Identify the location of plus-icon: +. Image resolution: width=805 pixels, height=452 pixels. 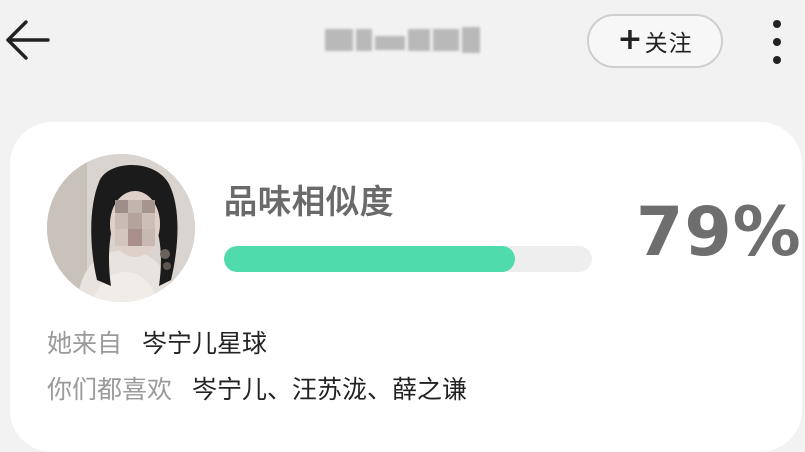
(630, 39).